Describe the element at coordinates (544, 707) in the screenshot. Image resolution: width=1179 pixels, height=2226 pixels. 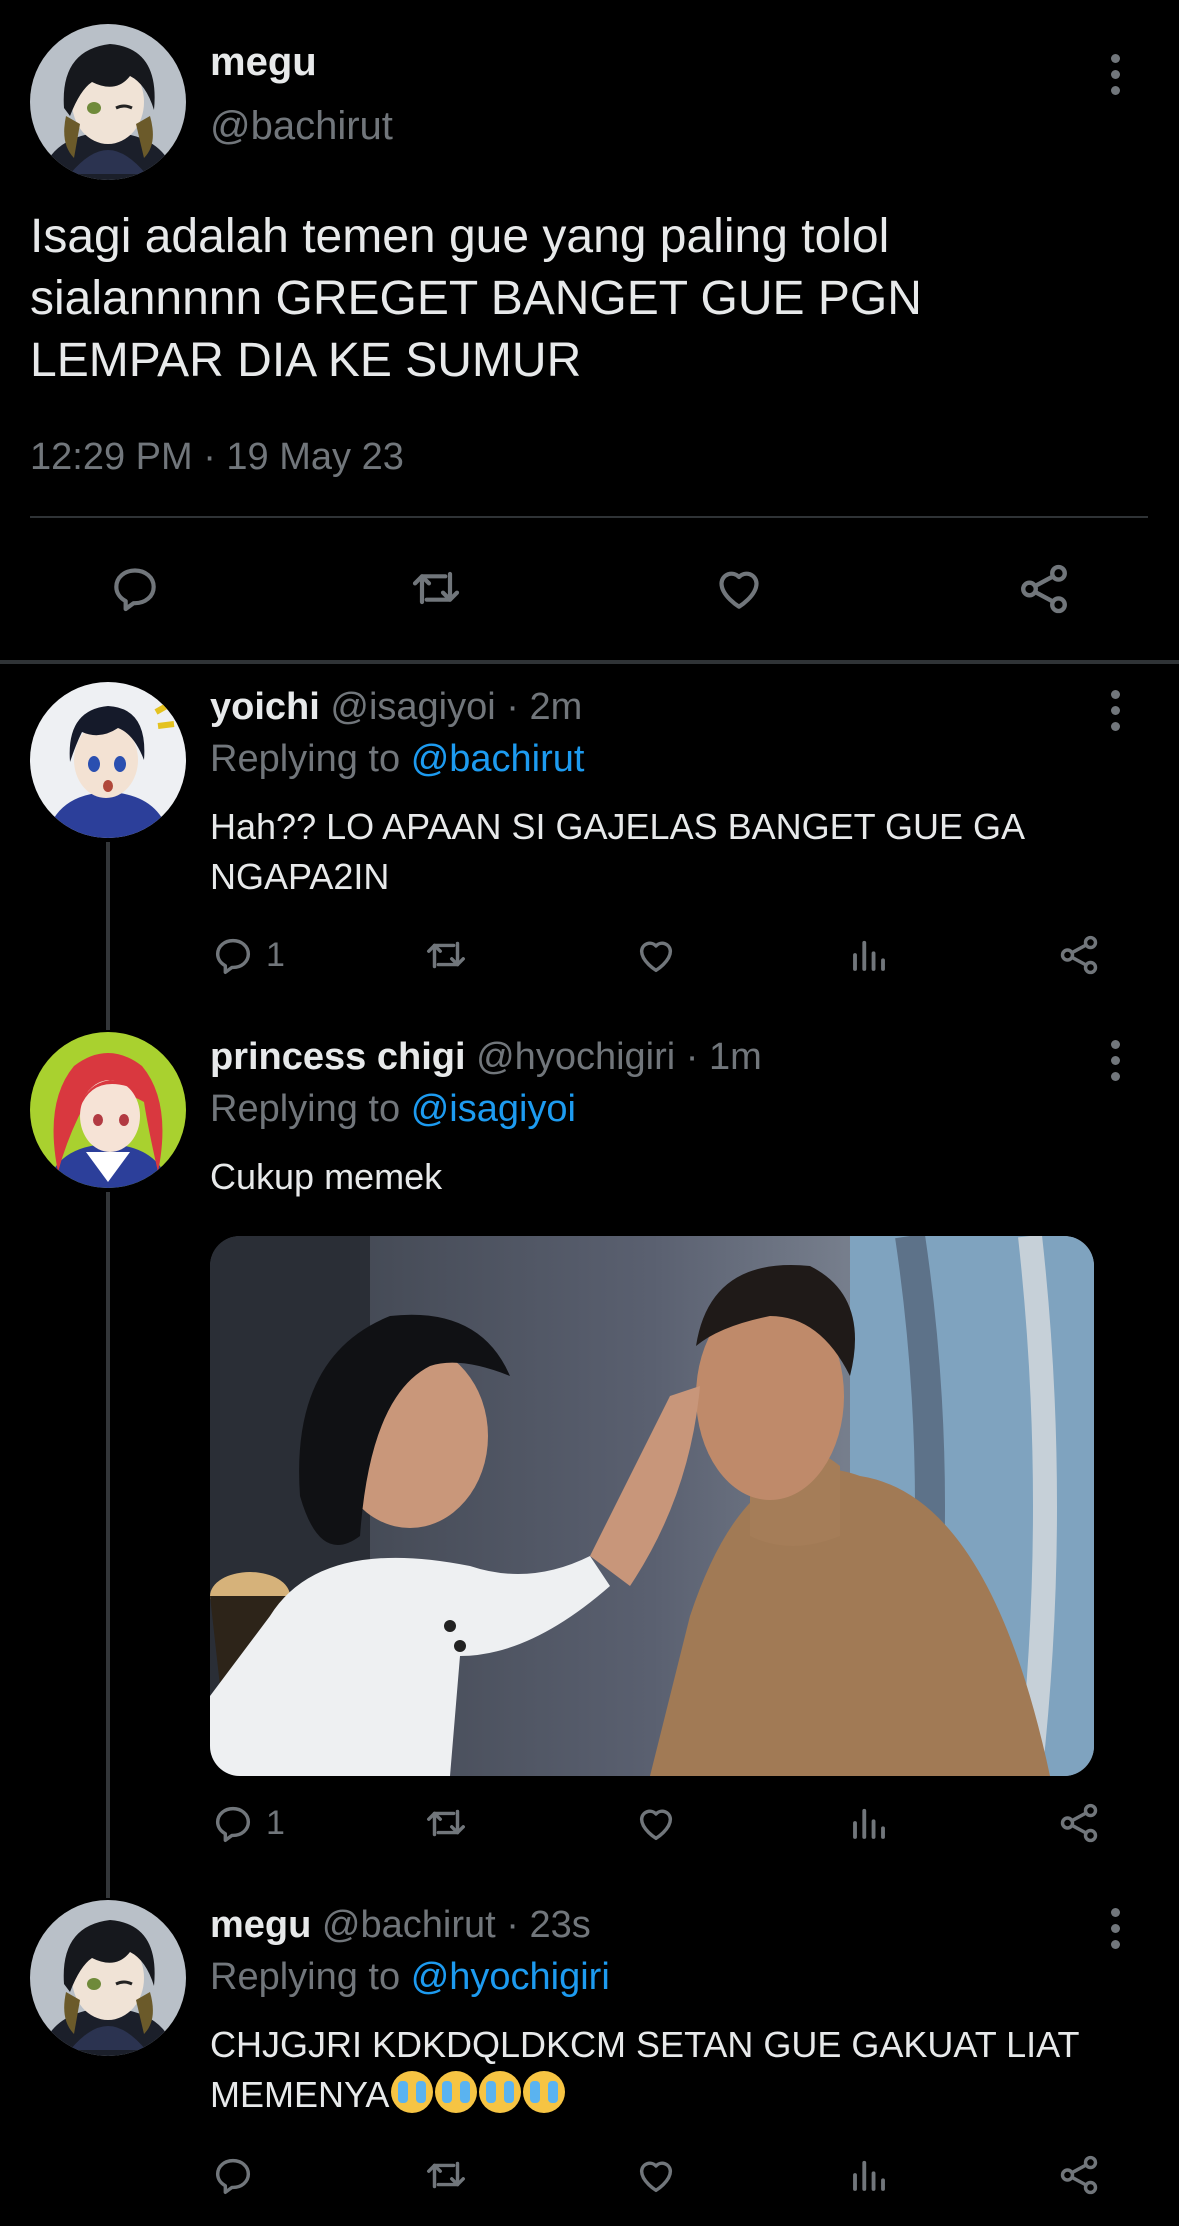
I see `reply-time: · 2m` at that location.